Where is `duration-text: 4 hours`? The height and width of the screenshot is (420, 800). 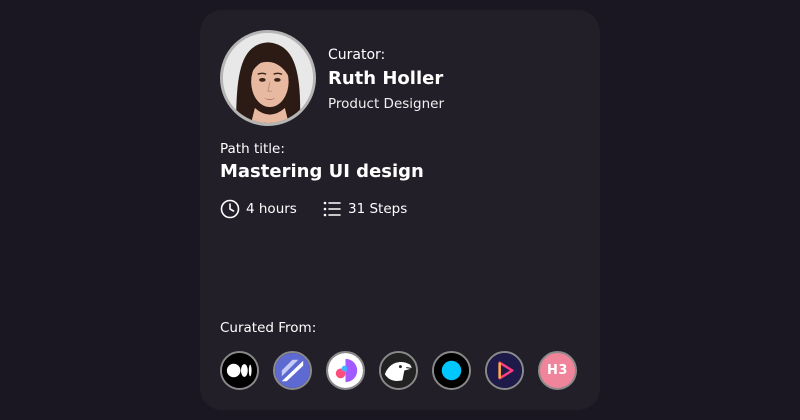
duration-text: 4 hours is located at coordinates (271, 209).